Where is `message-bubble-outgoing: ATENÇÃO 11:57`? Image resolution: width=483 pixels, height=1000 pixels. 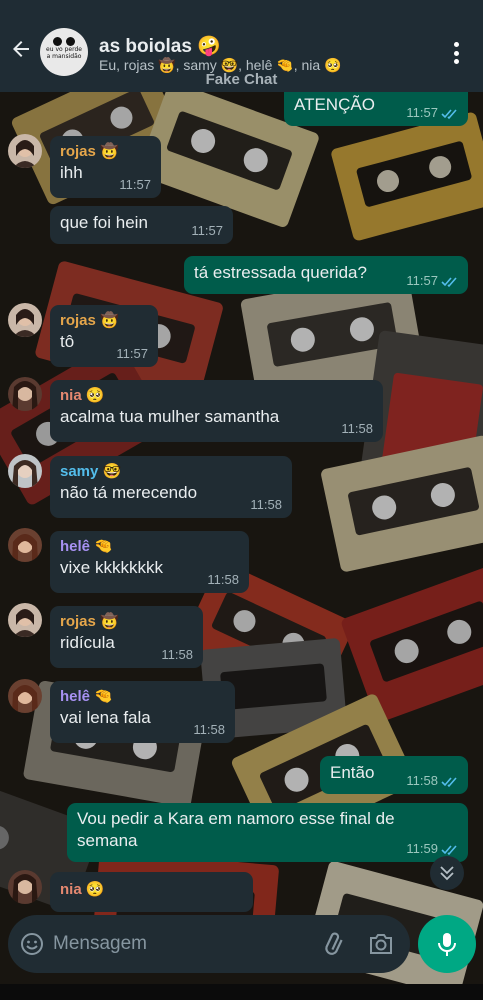 message-bubble-outgoing: ATENÇÃO 11:57 is located at coordinates (376, 108).